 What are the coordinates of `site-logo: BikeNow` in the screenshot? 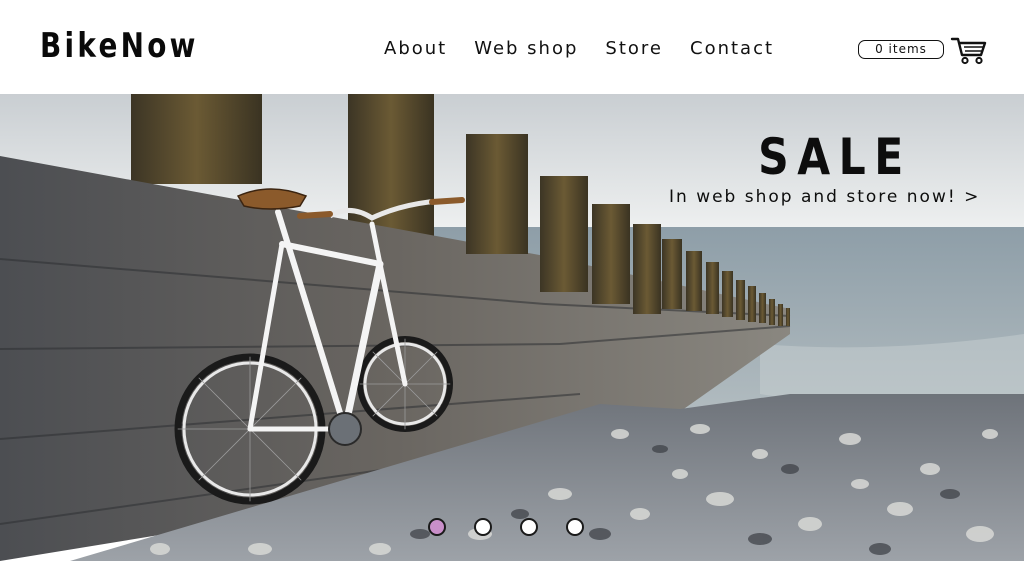 It's located at (119, 46).